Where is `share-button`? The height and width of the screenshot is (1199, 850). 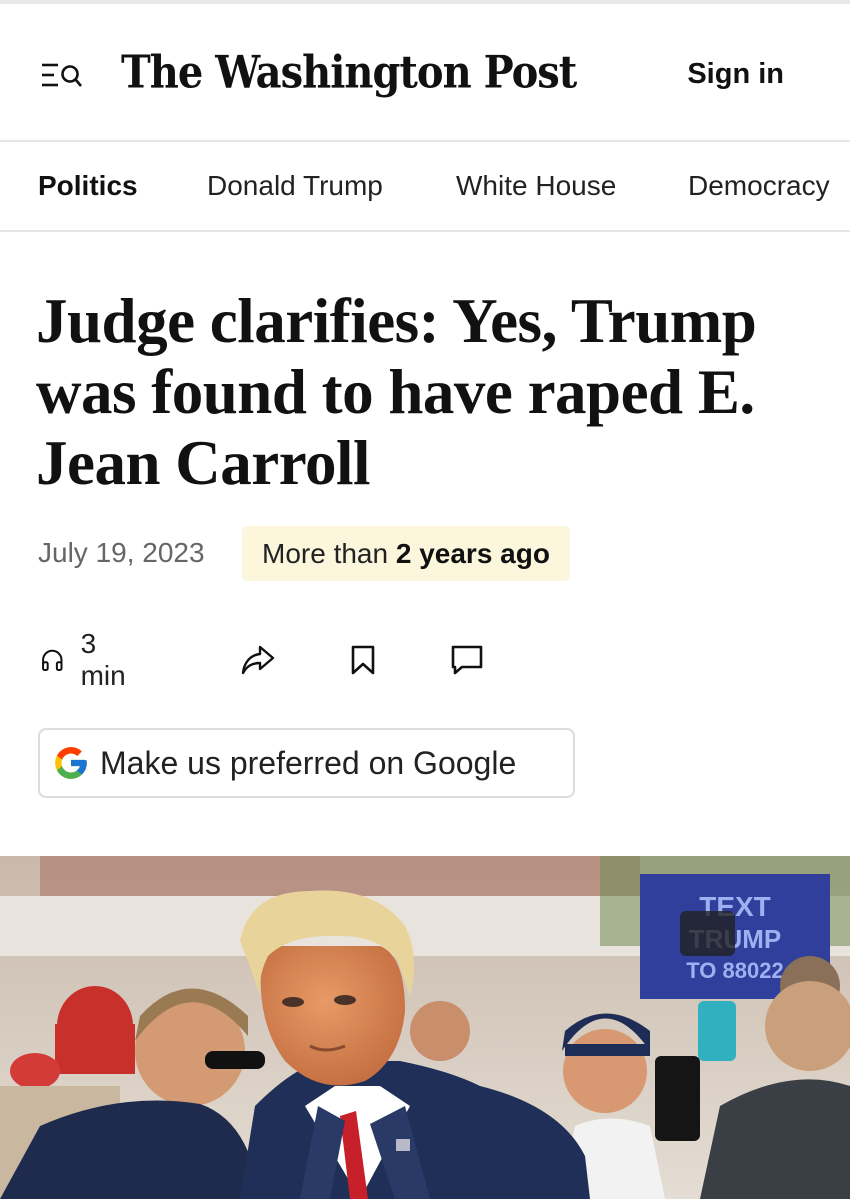 share-button is located at coordinates (258, 660).